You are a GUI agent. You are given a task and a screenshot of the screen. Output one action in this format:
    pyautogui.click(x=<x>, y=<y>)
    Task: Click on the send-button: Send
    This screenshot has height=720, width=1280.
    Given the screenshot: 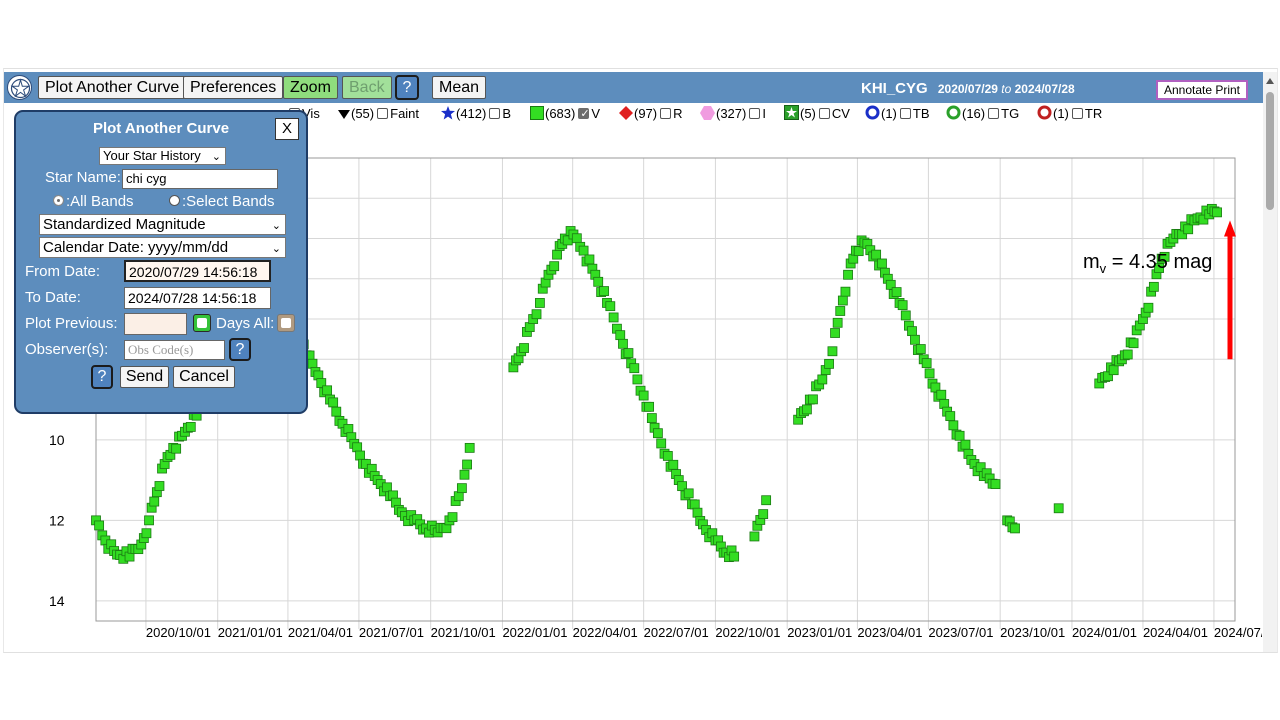 What is the action you would take?
    pyautogui.click(x=144, y=377)
    